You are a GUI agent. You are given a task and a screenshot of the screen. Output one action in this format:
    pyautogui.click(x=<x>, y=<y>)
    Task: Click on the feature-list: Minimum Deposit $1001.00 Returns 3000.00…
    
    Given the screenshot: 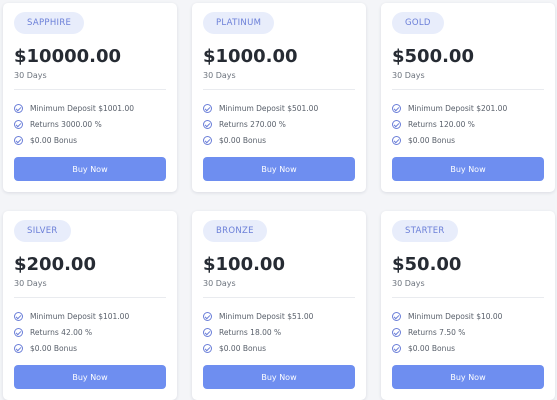 What is the action you would take?
    pyautogui.click(x=74, y=124)
    